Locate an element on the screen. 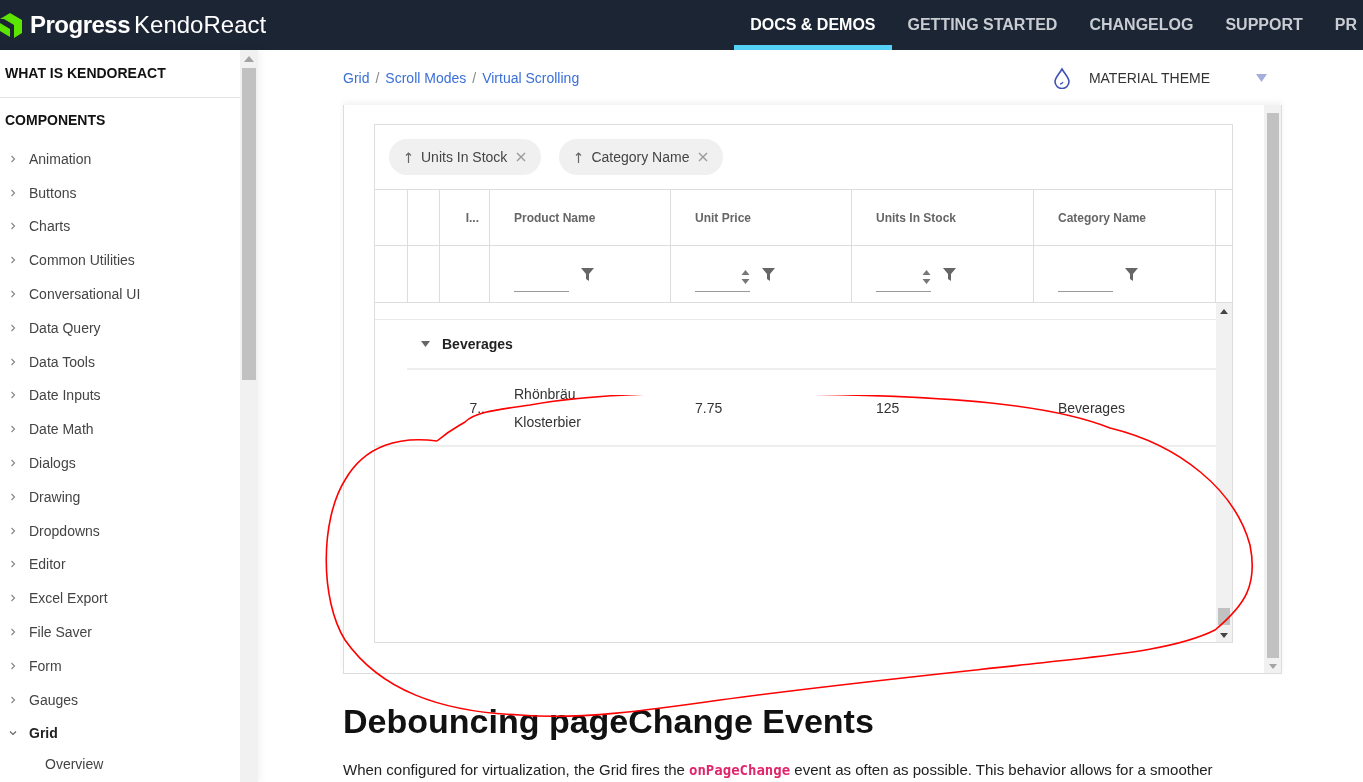 The image size is (1363, 782). table-cell-text: Rhönbräu Klosterbier is located at coordinates (548, 408).